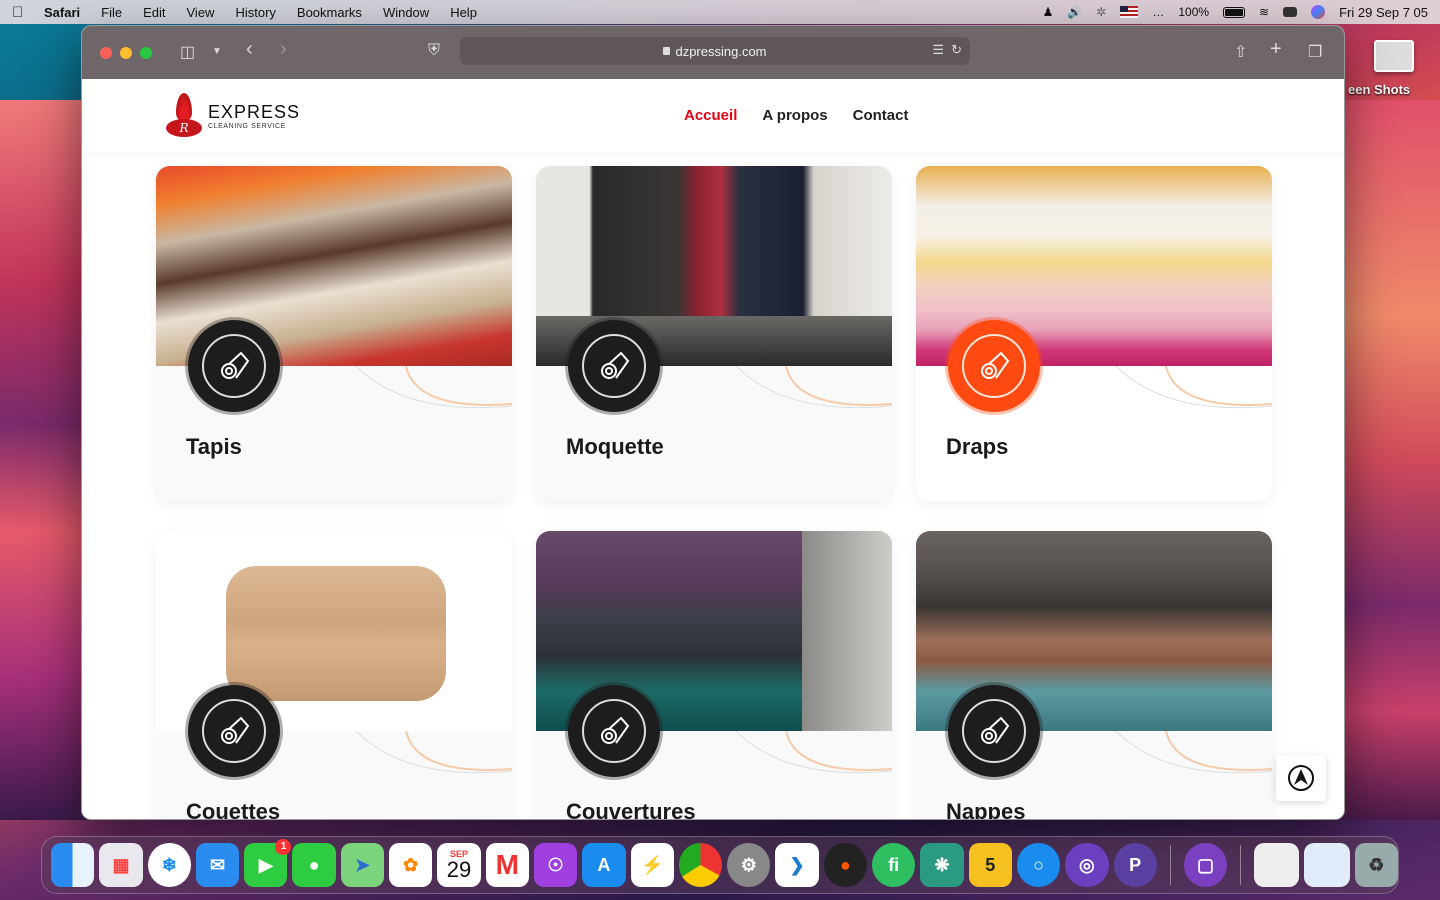 The image size is (1440, 900). I want to click on maps-icon: ➤, so click(362, 865).